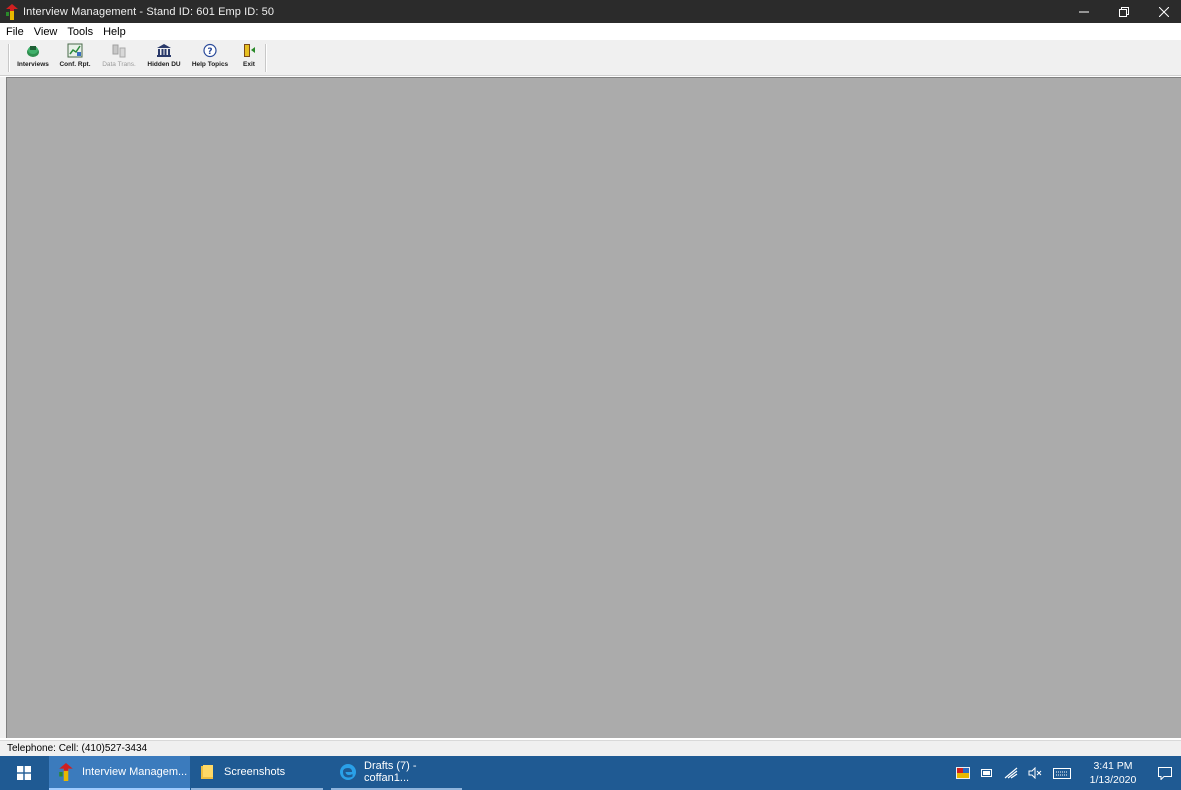  What do you see at coordinates (1084, 11) in the screenshot?
I see `minimize-icon` at bounding box center [1084, 11].